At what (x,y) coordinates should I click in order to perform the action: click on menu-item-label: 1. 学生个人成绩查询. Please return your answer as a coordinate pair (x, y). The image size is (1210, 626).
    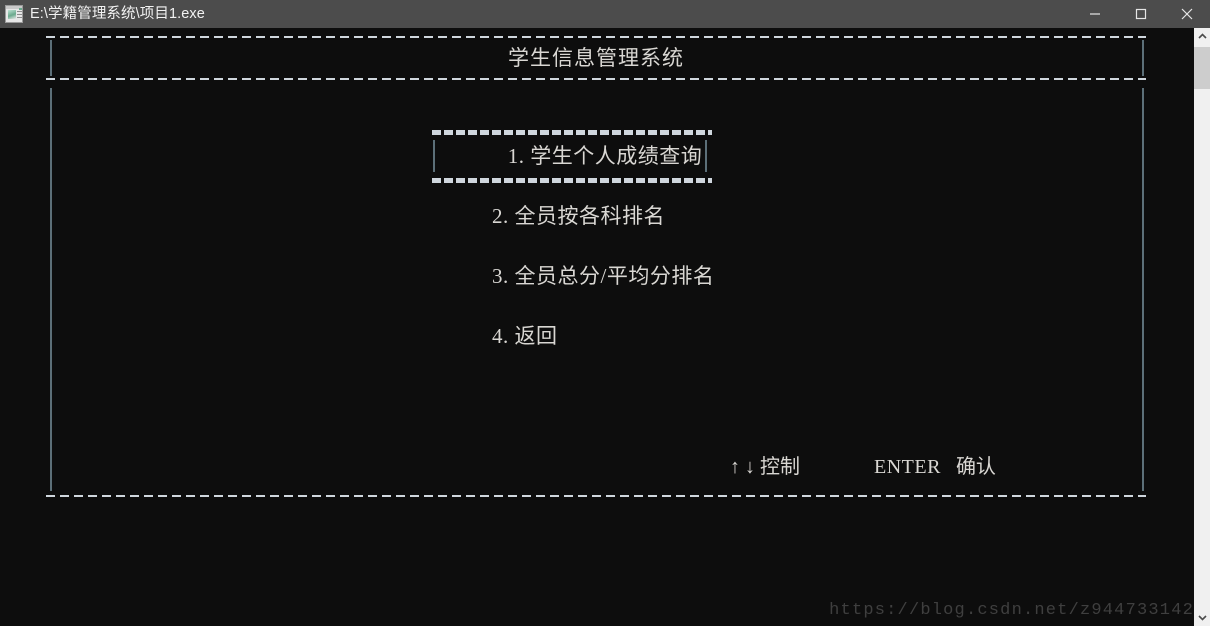
    Looking at the image, I should click on (605, 156).